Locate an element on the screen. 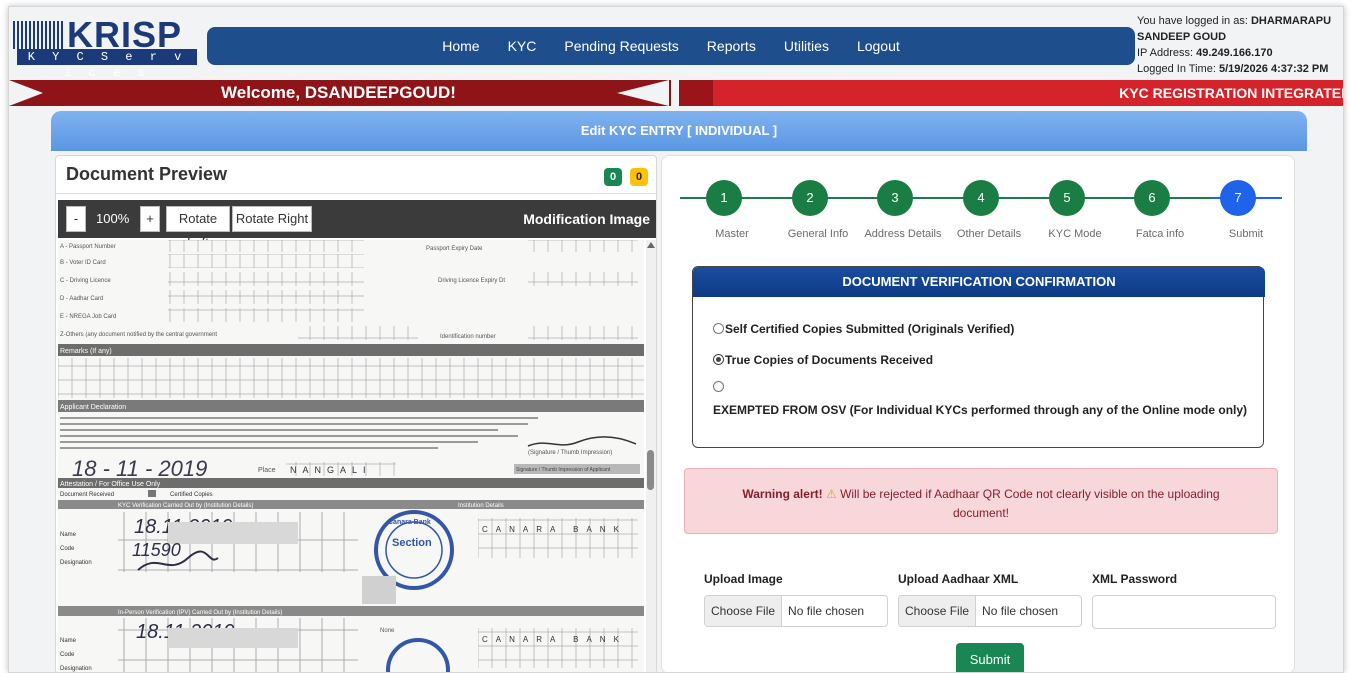 The height and width of the screenshot is (673, 1351). doc-preview-title: Document Preview is located at coordinates (147, 174).